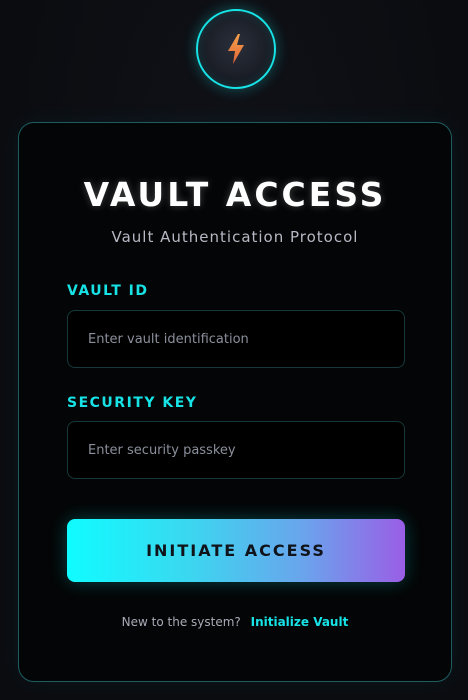  What do you see at coordinates (236, 339) in the screenshot?
I see `vault-id-input` at bounding box center [236, 339].